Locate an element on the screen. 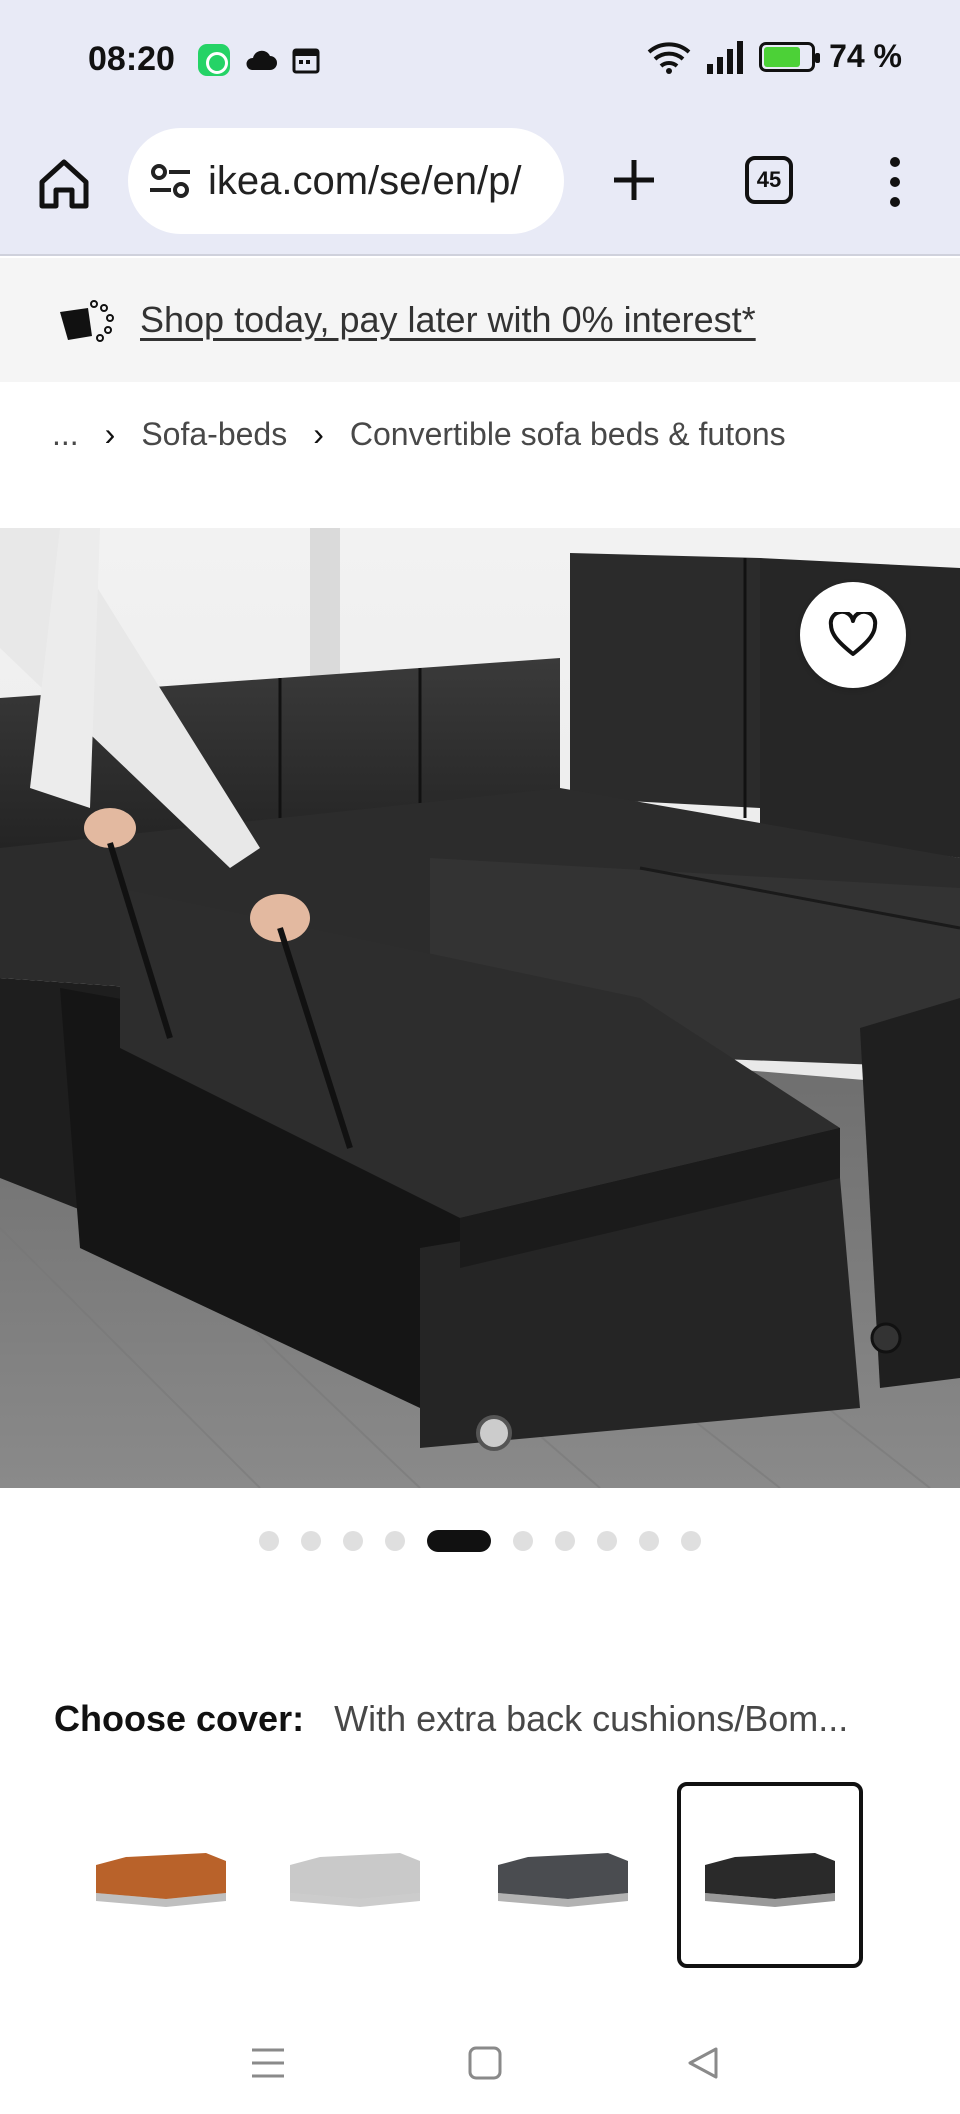 Image resolution: width=960 pixels, height=2114 pixels. system-nav-bar is located at coordinates (480, 2062).